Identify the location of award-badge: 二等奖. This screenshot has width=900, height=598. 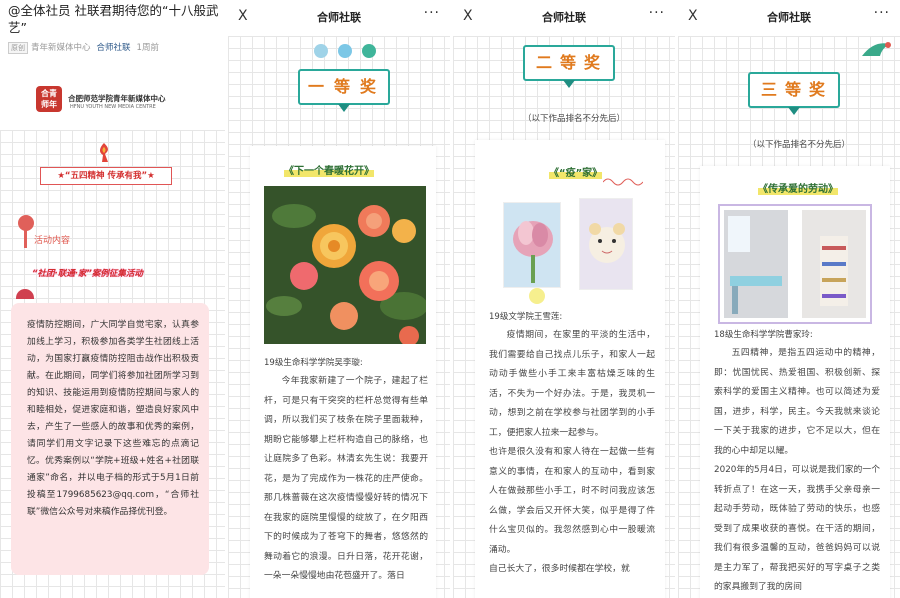
(569, 66).